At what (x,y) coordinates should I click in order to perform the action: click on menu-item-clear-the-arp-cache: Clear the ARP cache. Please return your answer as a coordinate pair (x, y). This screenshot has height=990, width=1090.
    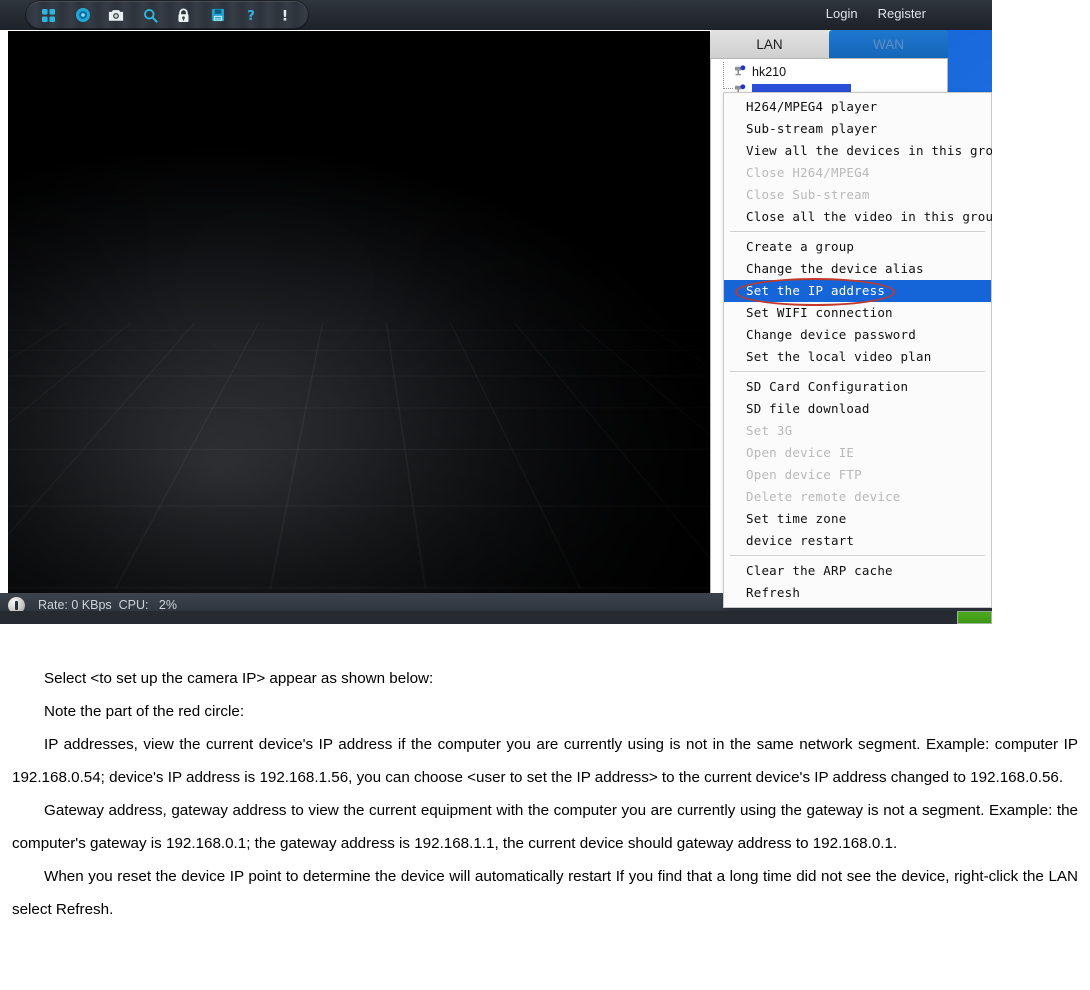
    Looking at the image, I should click on (857, 571).